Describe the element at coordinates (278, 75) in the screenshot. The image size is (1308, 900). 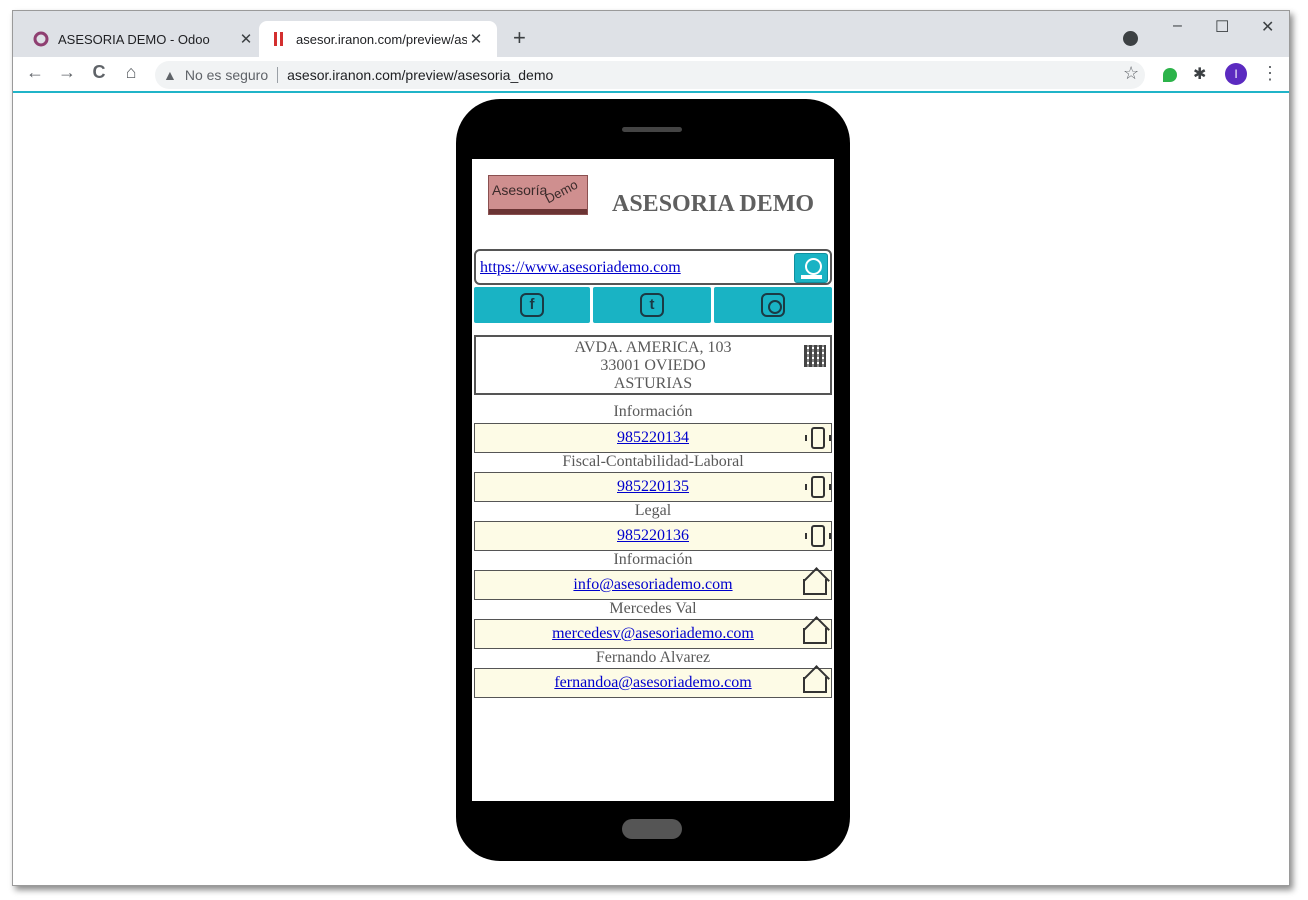
I see `separator` at that location.